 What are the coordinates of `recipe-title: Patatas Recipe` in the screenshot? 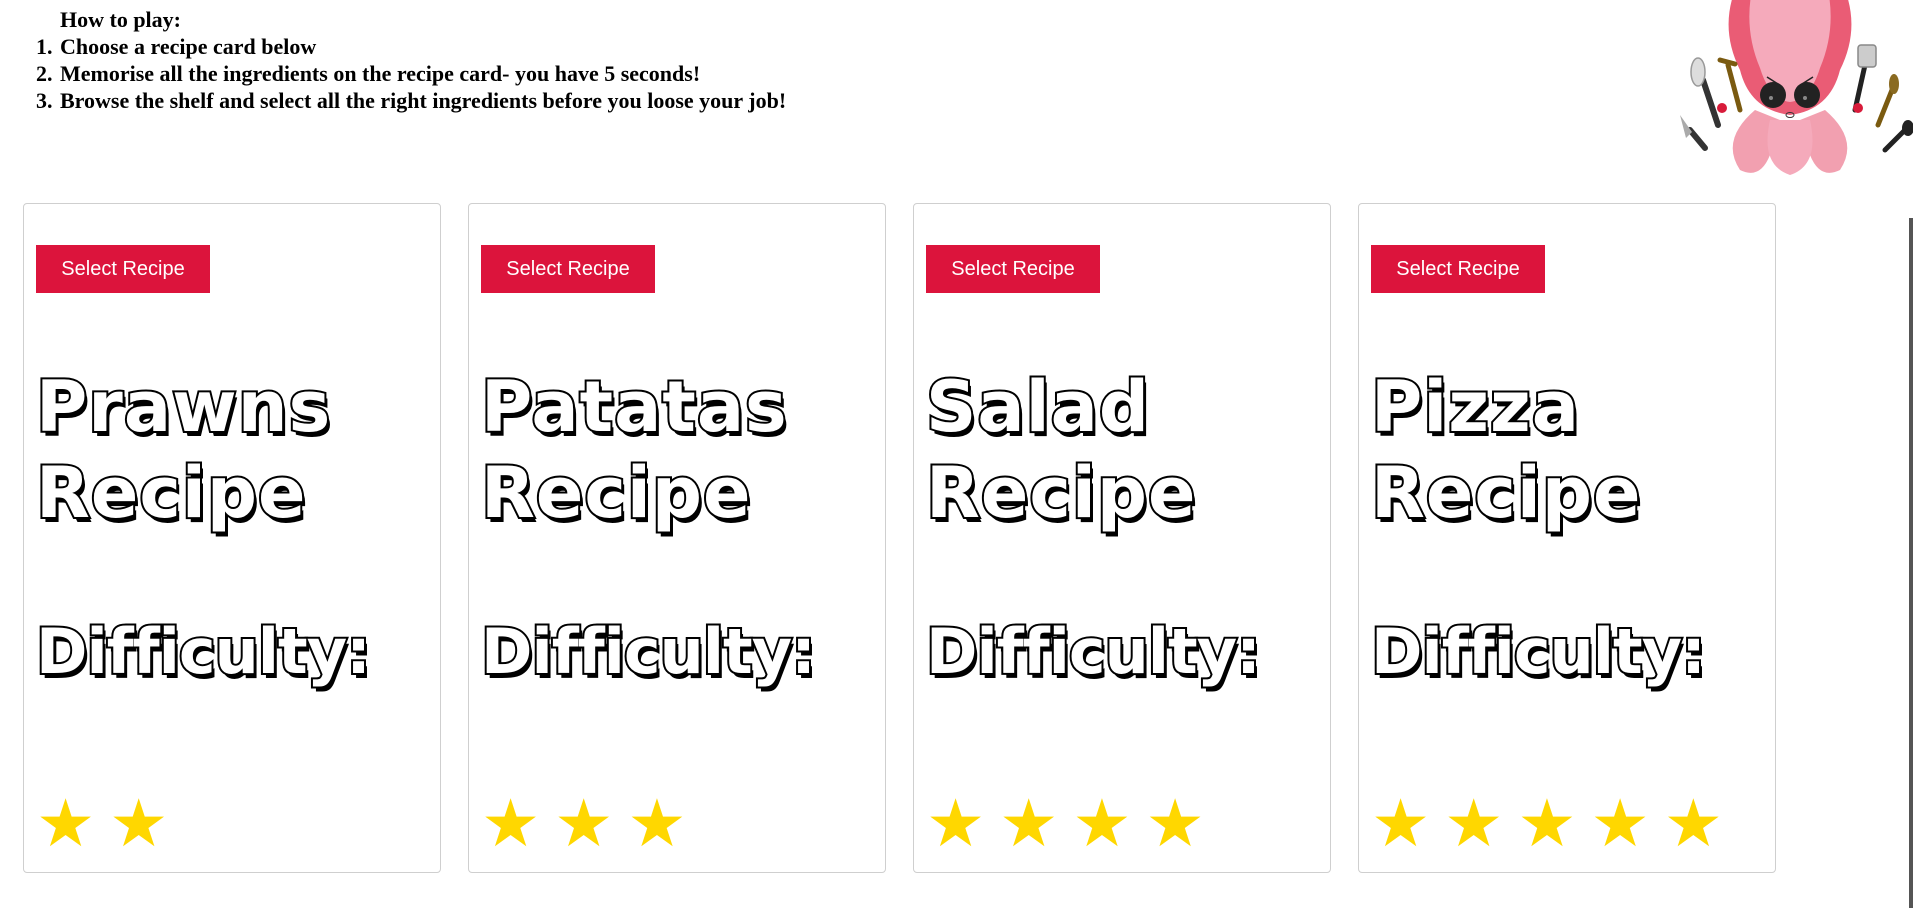 It's located at (634, 450).